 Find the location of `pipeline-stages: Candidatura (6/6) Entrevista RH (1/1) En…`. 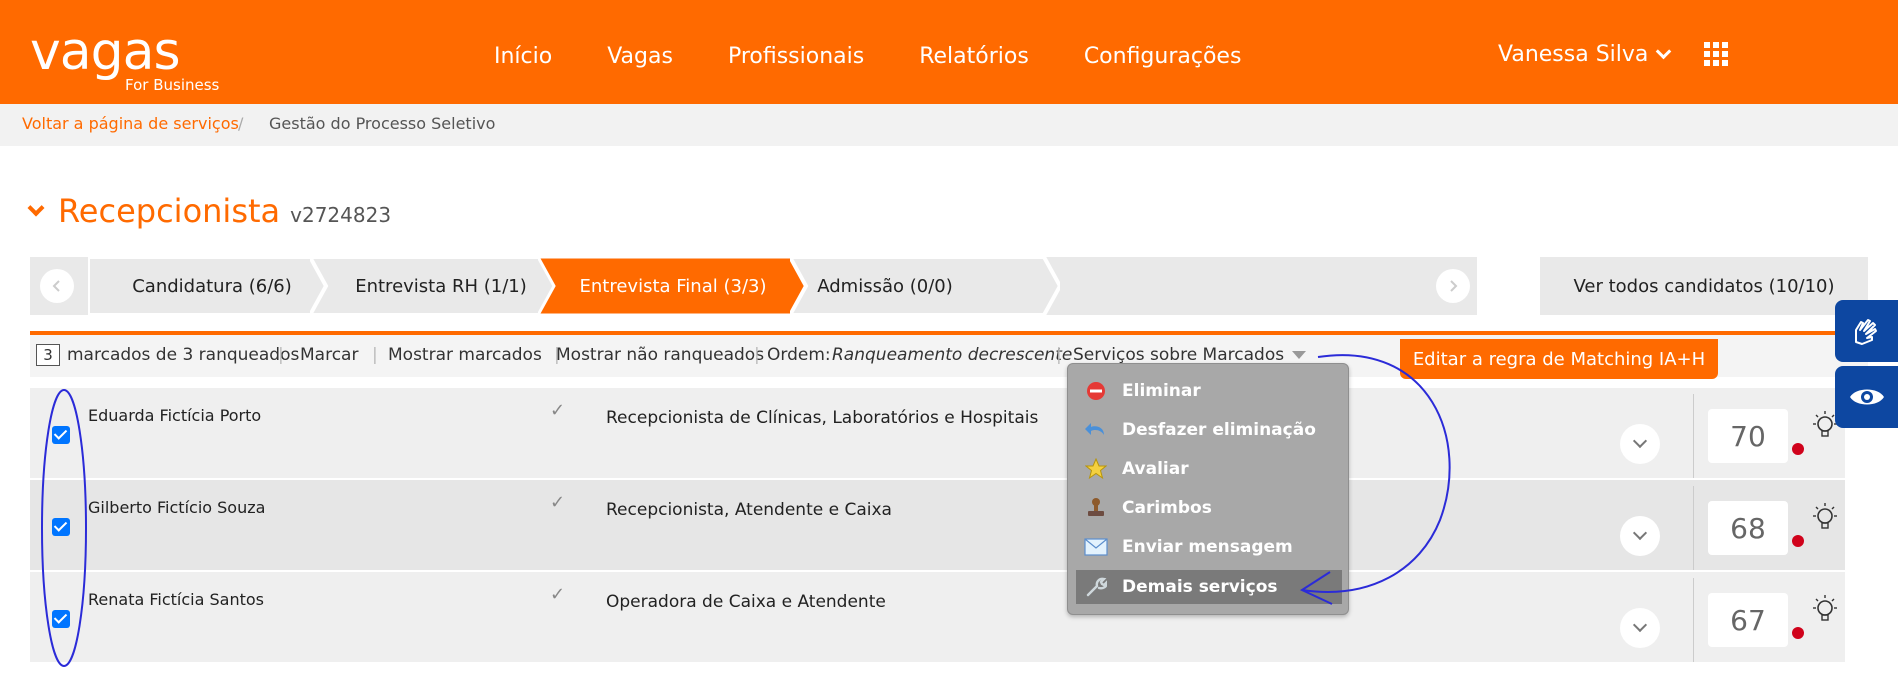

pipeline-stages: Candidatura (6/6) Entrevista RH (1/1) En… is located at coordinates (949, 286).